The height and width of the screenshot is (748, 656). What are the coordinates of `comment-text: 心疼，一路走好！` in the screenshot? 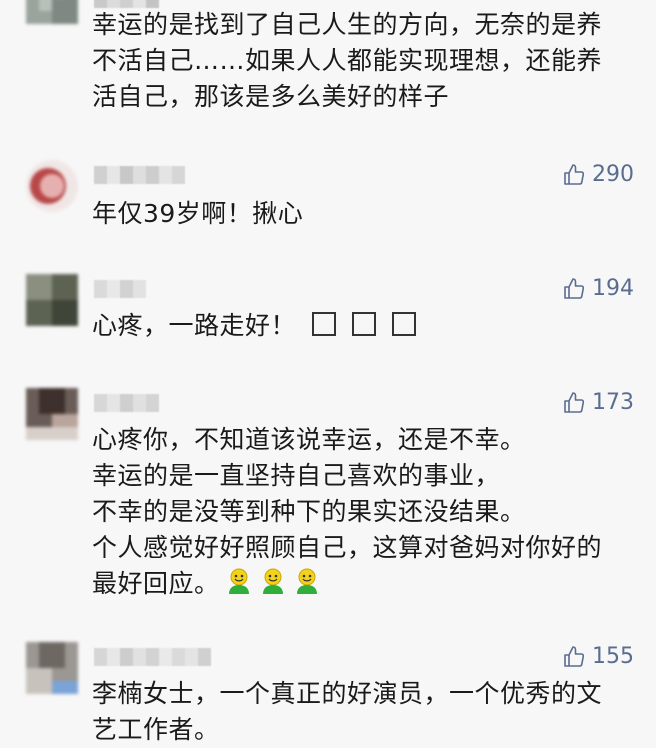 It's located at (366, 326).